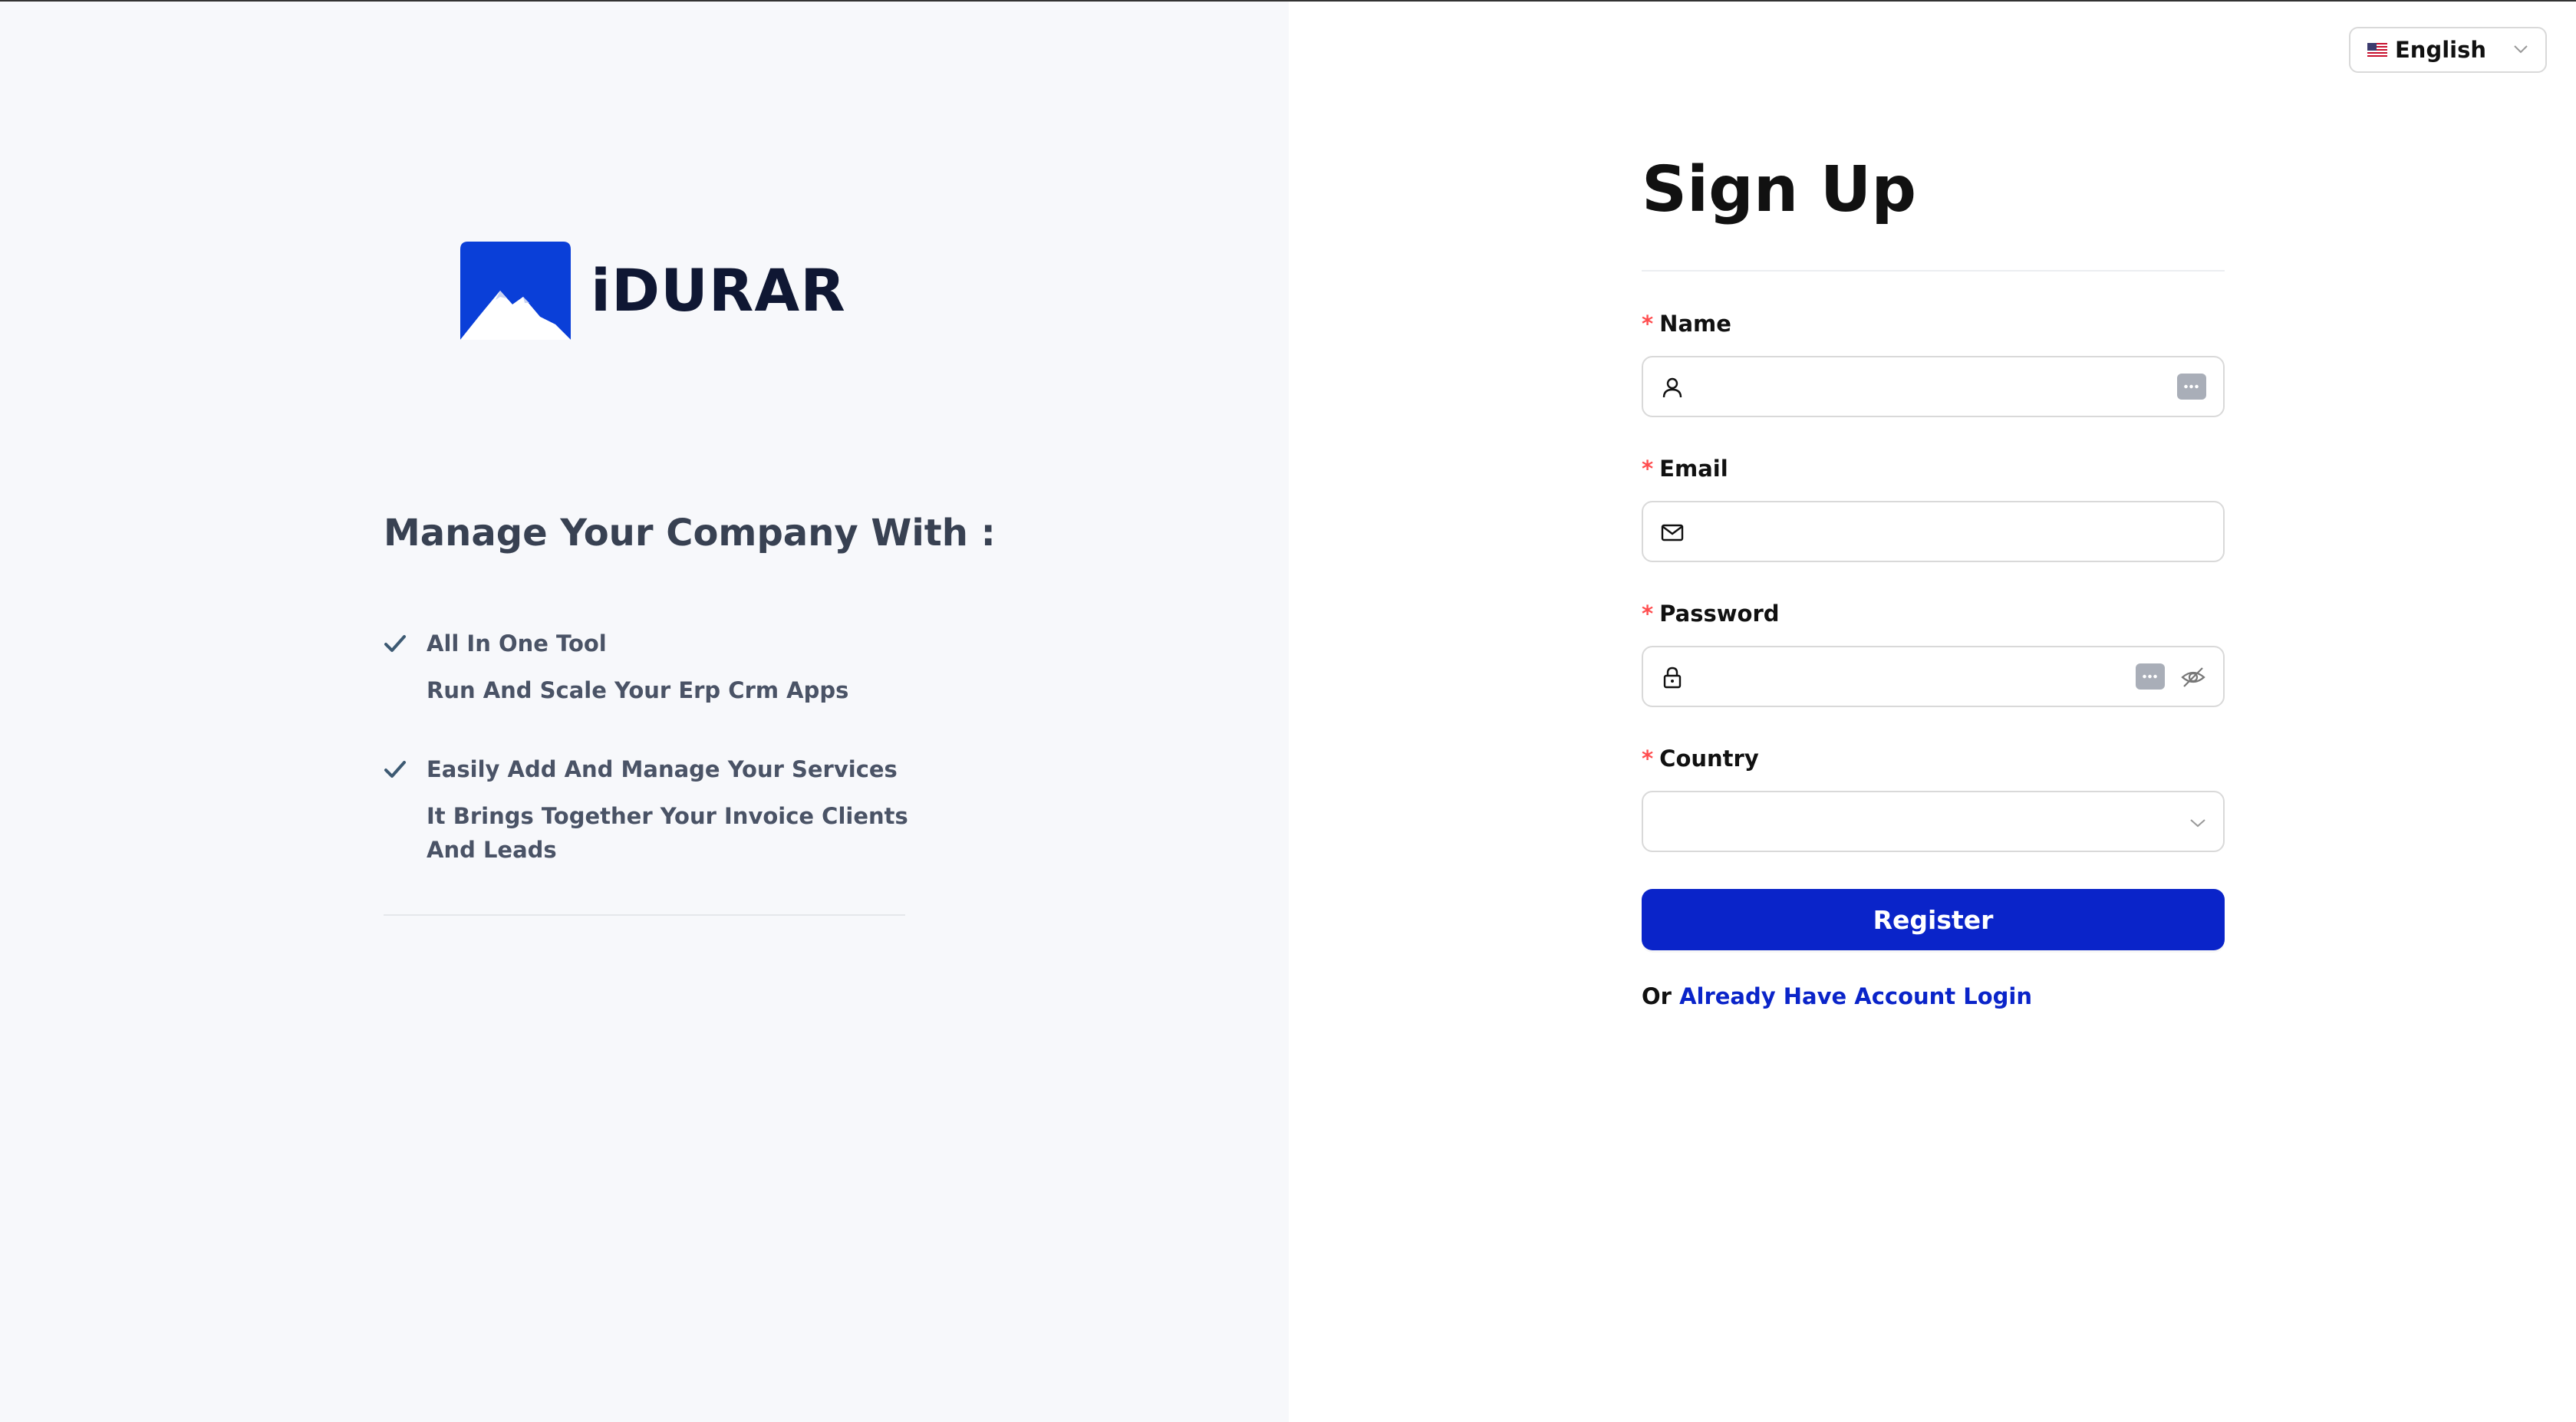 The height and width of the screenshot is (1422, 2576). What do you see at coordinates (1672, 532) in the screenshot?
I see `mail-icon` at bounding box center [1672, 532].